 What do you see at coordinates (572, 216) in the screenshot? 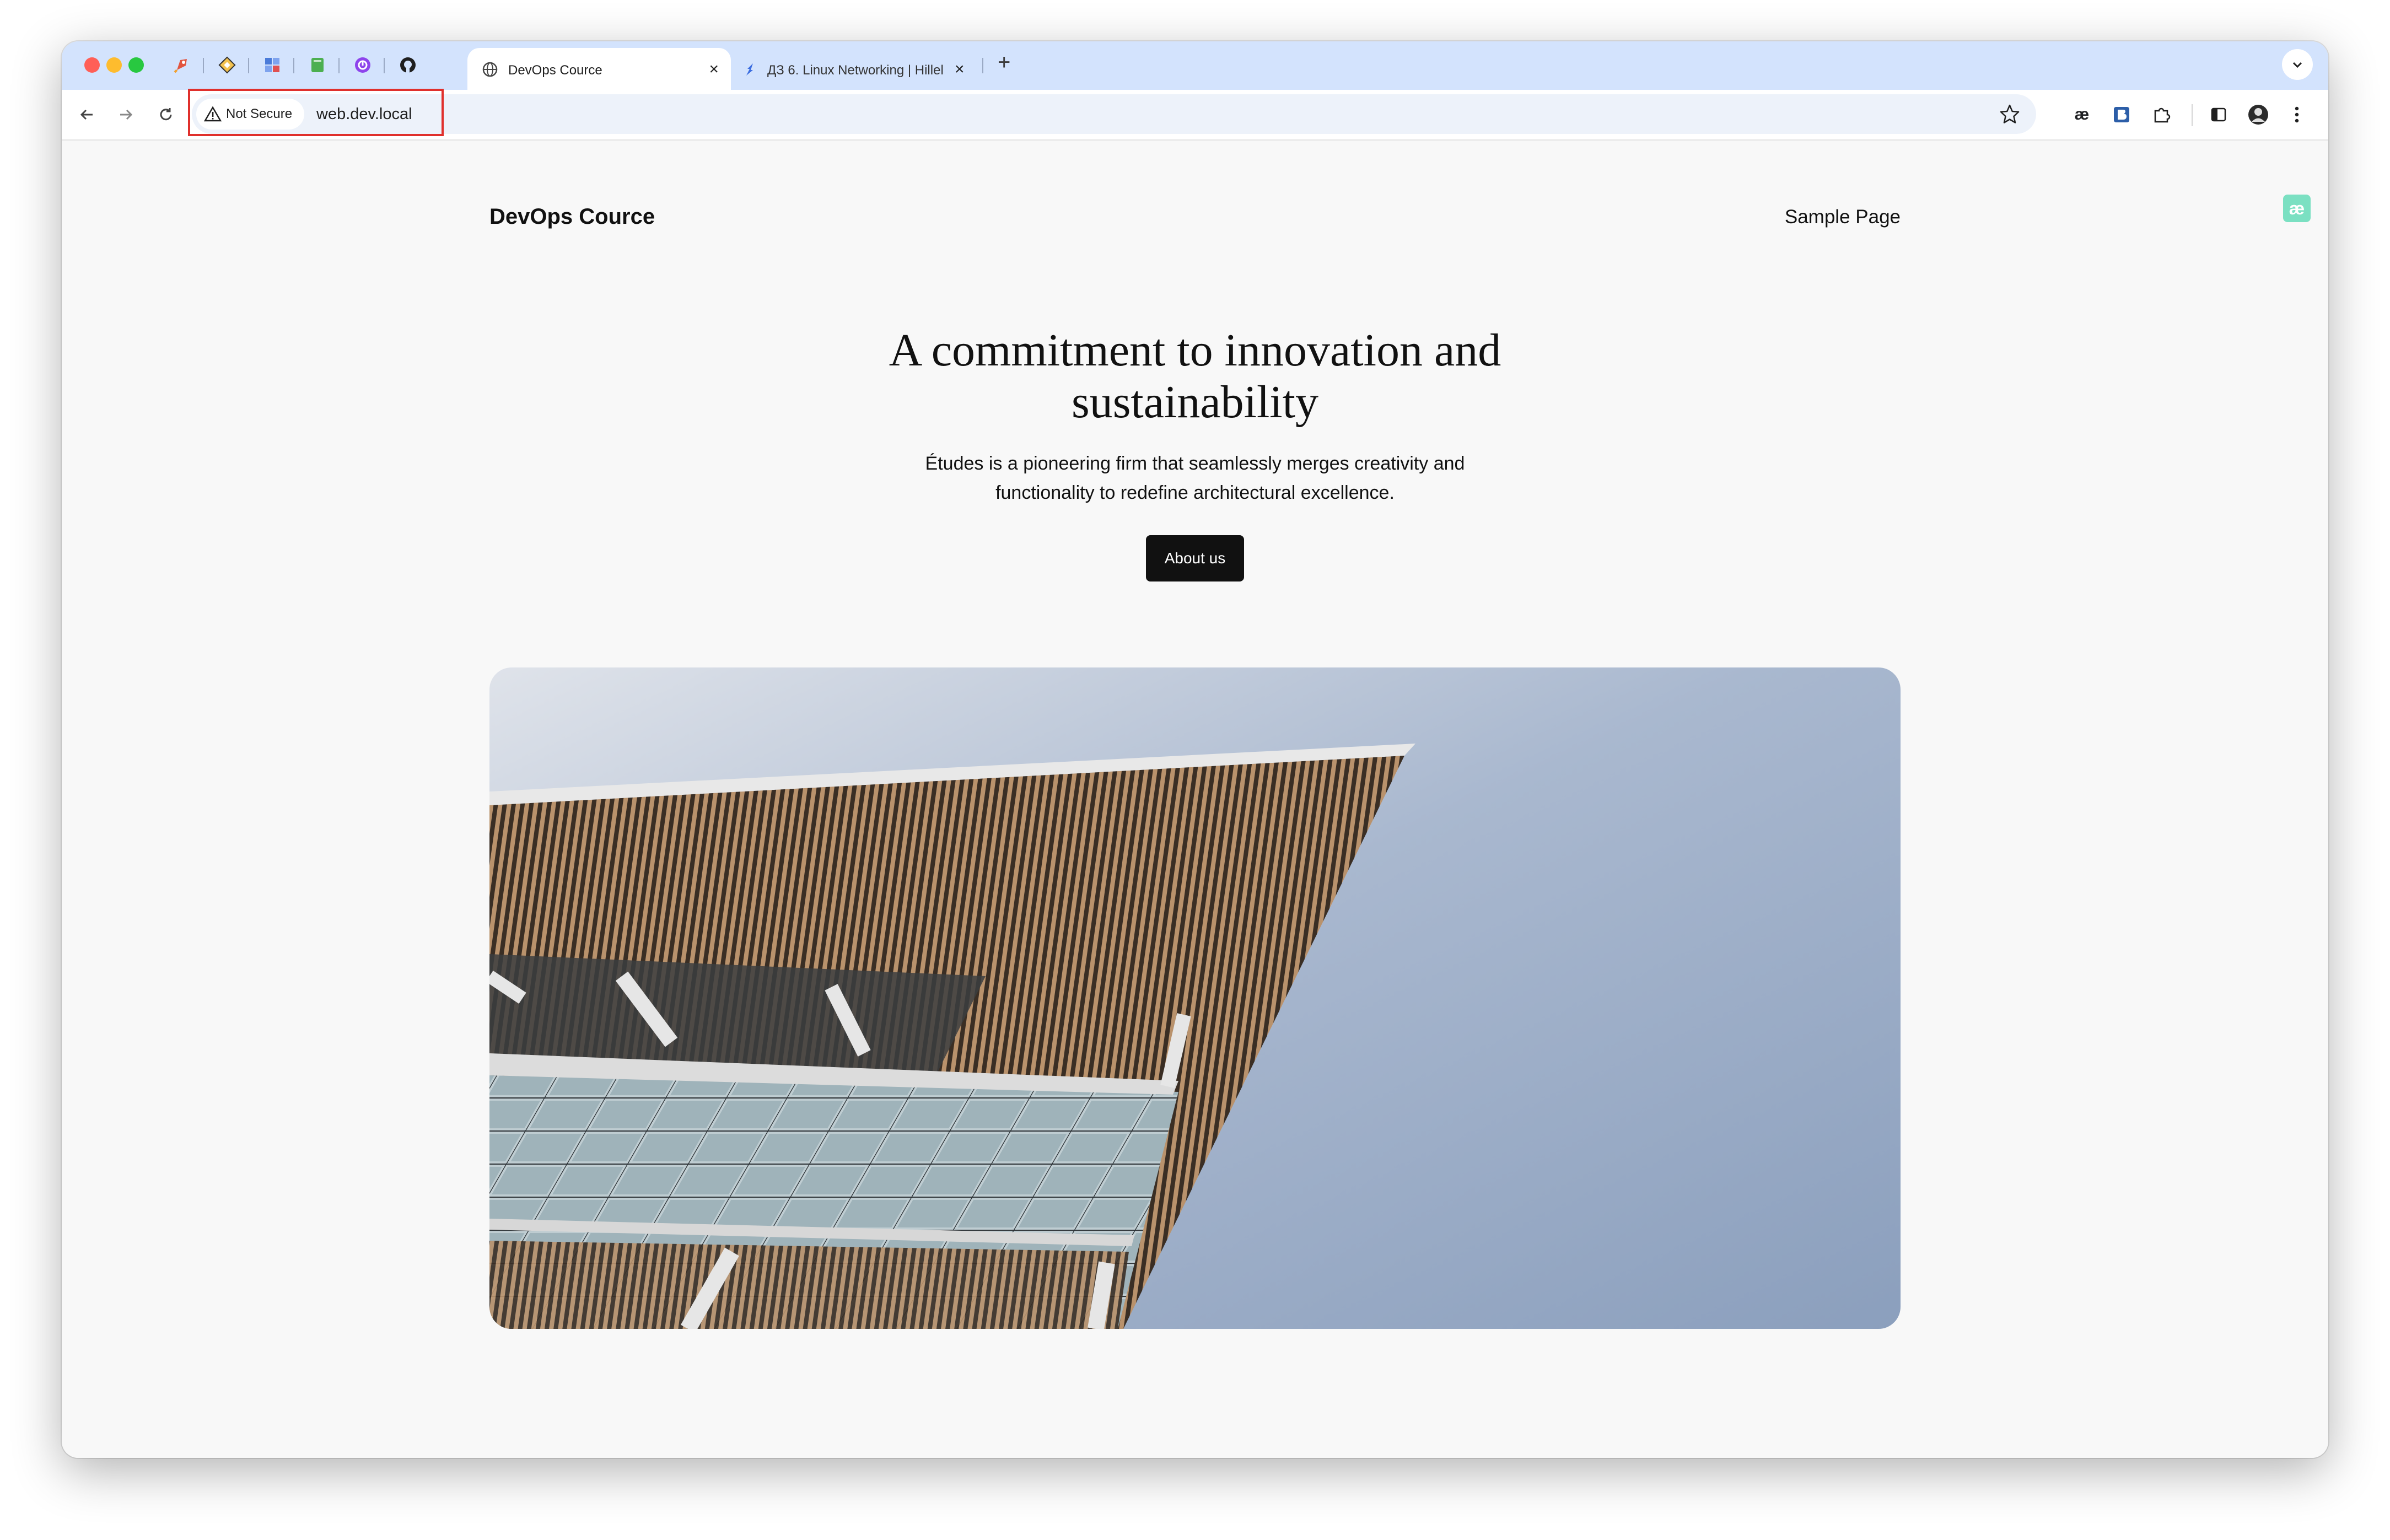
I see `site-title: DevOps Cource` at bounding box center [572, 216].